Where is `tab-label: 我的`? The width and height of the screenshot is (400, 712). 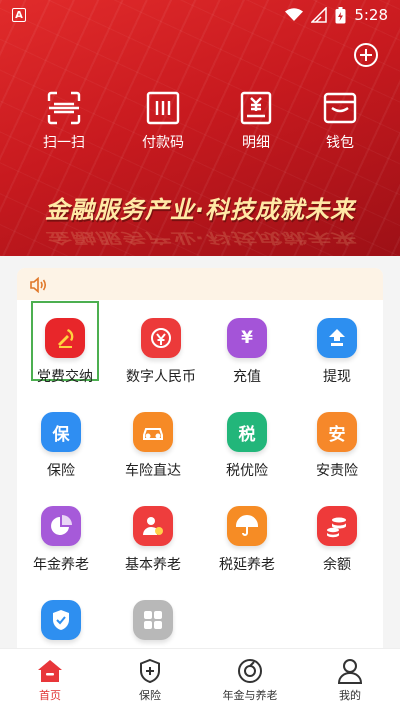 tab-label: 我的 is located at coordinates (350, 695).